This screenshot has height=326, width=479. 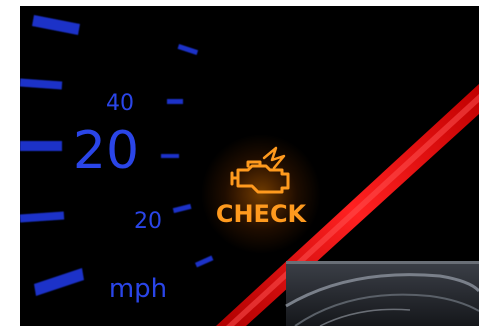 What do you see at coordinates (138, 289) in the screenshot?
I see `unit-label: mph` at bounding box center [138, 289].